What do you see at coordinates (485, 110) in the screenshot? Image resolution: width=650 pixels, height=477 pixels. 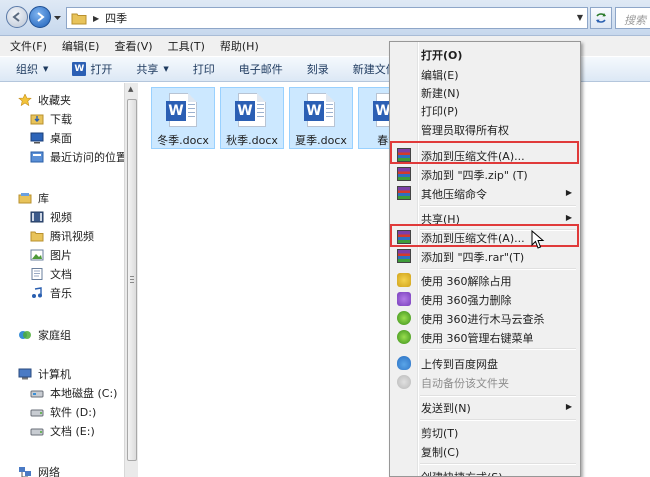 I see `menu-item-print: 打印(P)` at bounding box center [485, 110].